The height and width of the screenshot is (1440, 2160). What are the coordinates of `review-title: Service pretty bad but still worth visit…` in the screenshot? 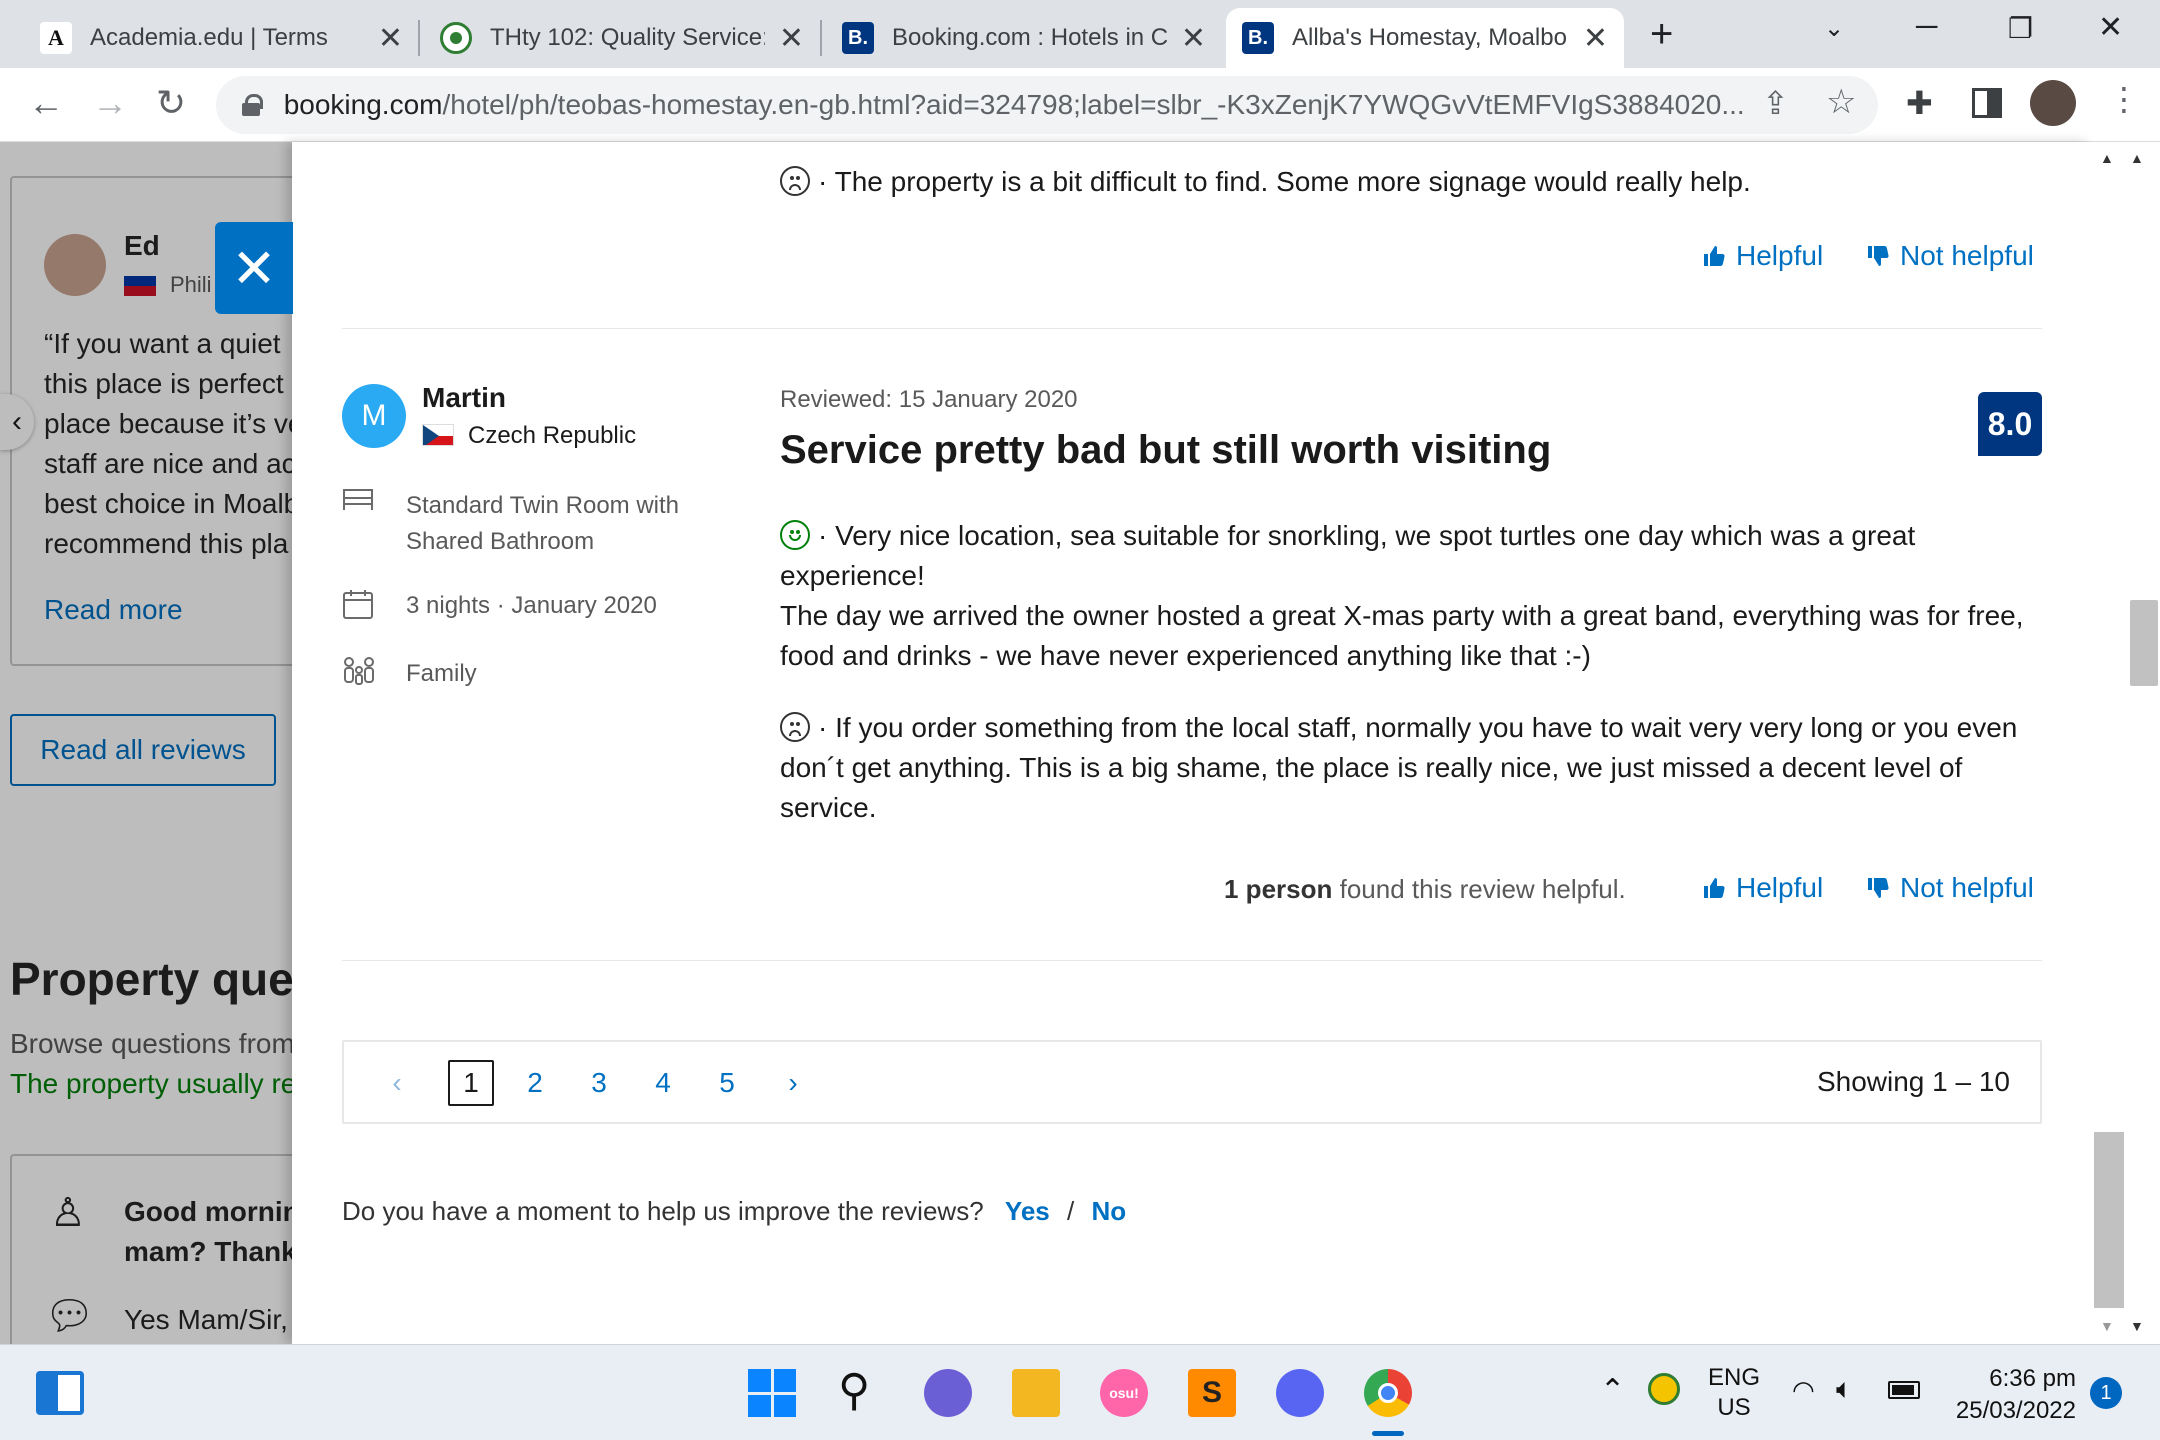 It's located at (1166, 450).